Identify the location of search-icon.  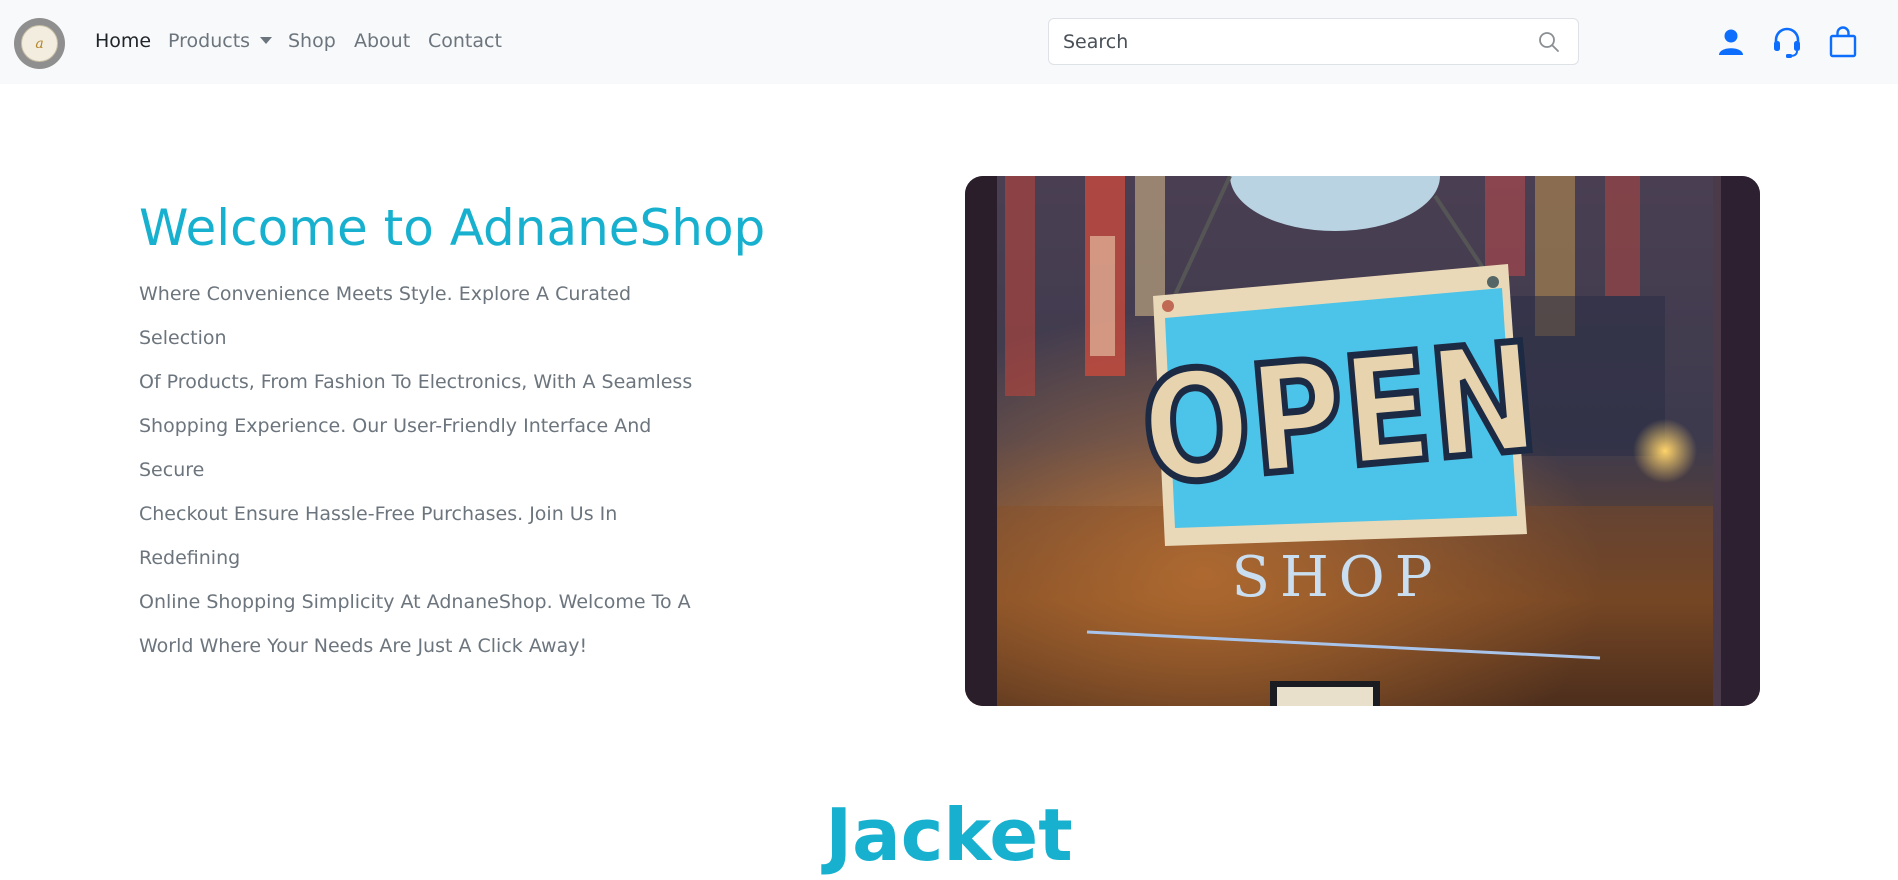
(1549, 42).